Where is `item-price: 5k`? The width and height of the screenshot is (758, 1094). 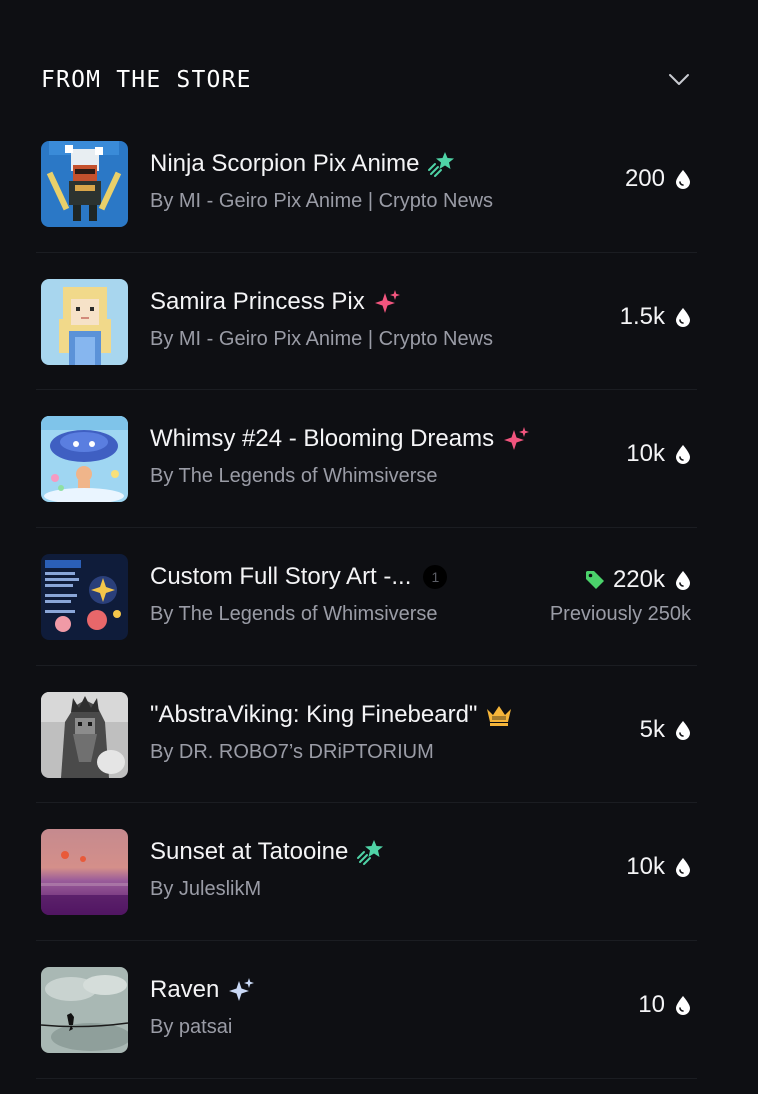 item-price: 5k is located at coordinates (652, 729).